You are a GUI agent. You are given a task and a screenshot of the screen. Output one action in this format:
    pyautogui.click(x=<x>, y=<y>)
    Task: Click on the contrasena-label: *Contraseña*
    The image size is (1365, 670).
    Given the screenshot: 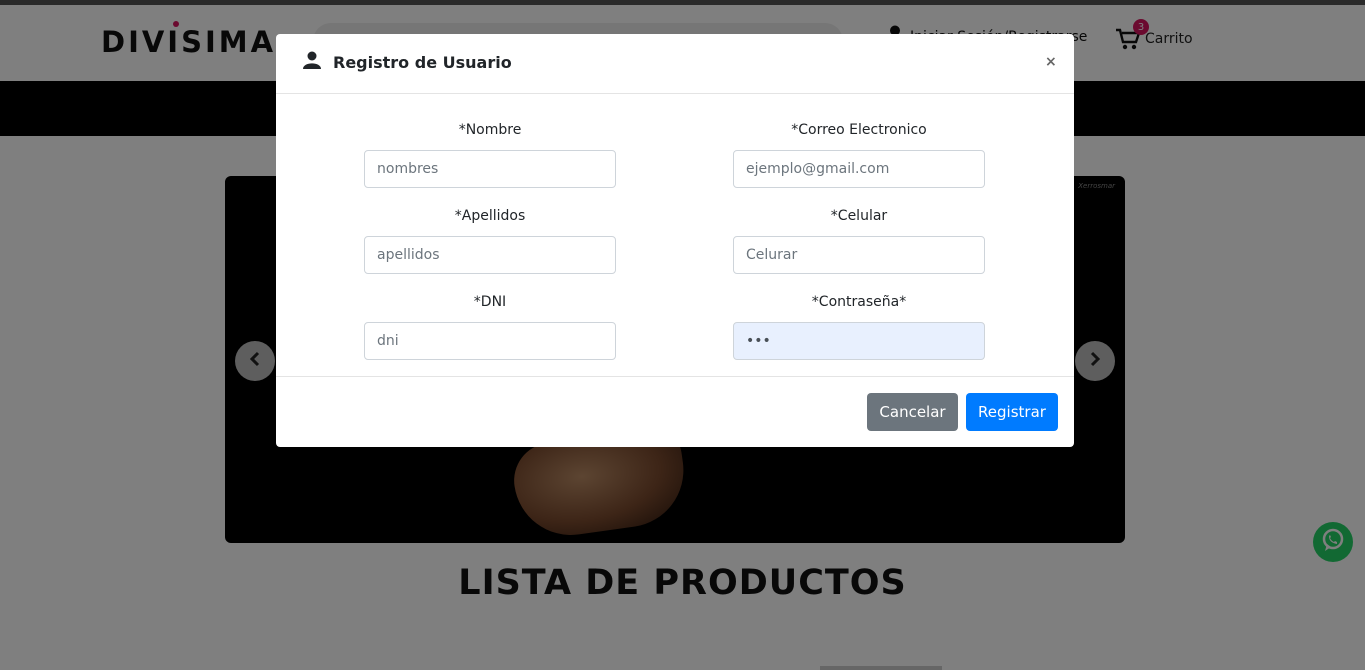 What is the action you would take?
    pyautogui.click(x=859, y=302)
    